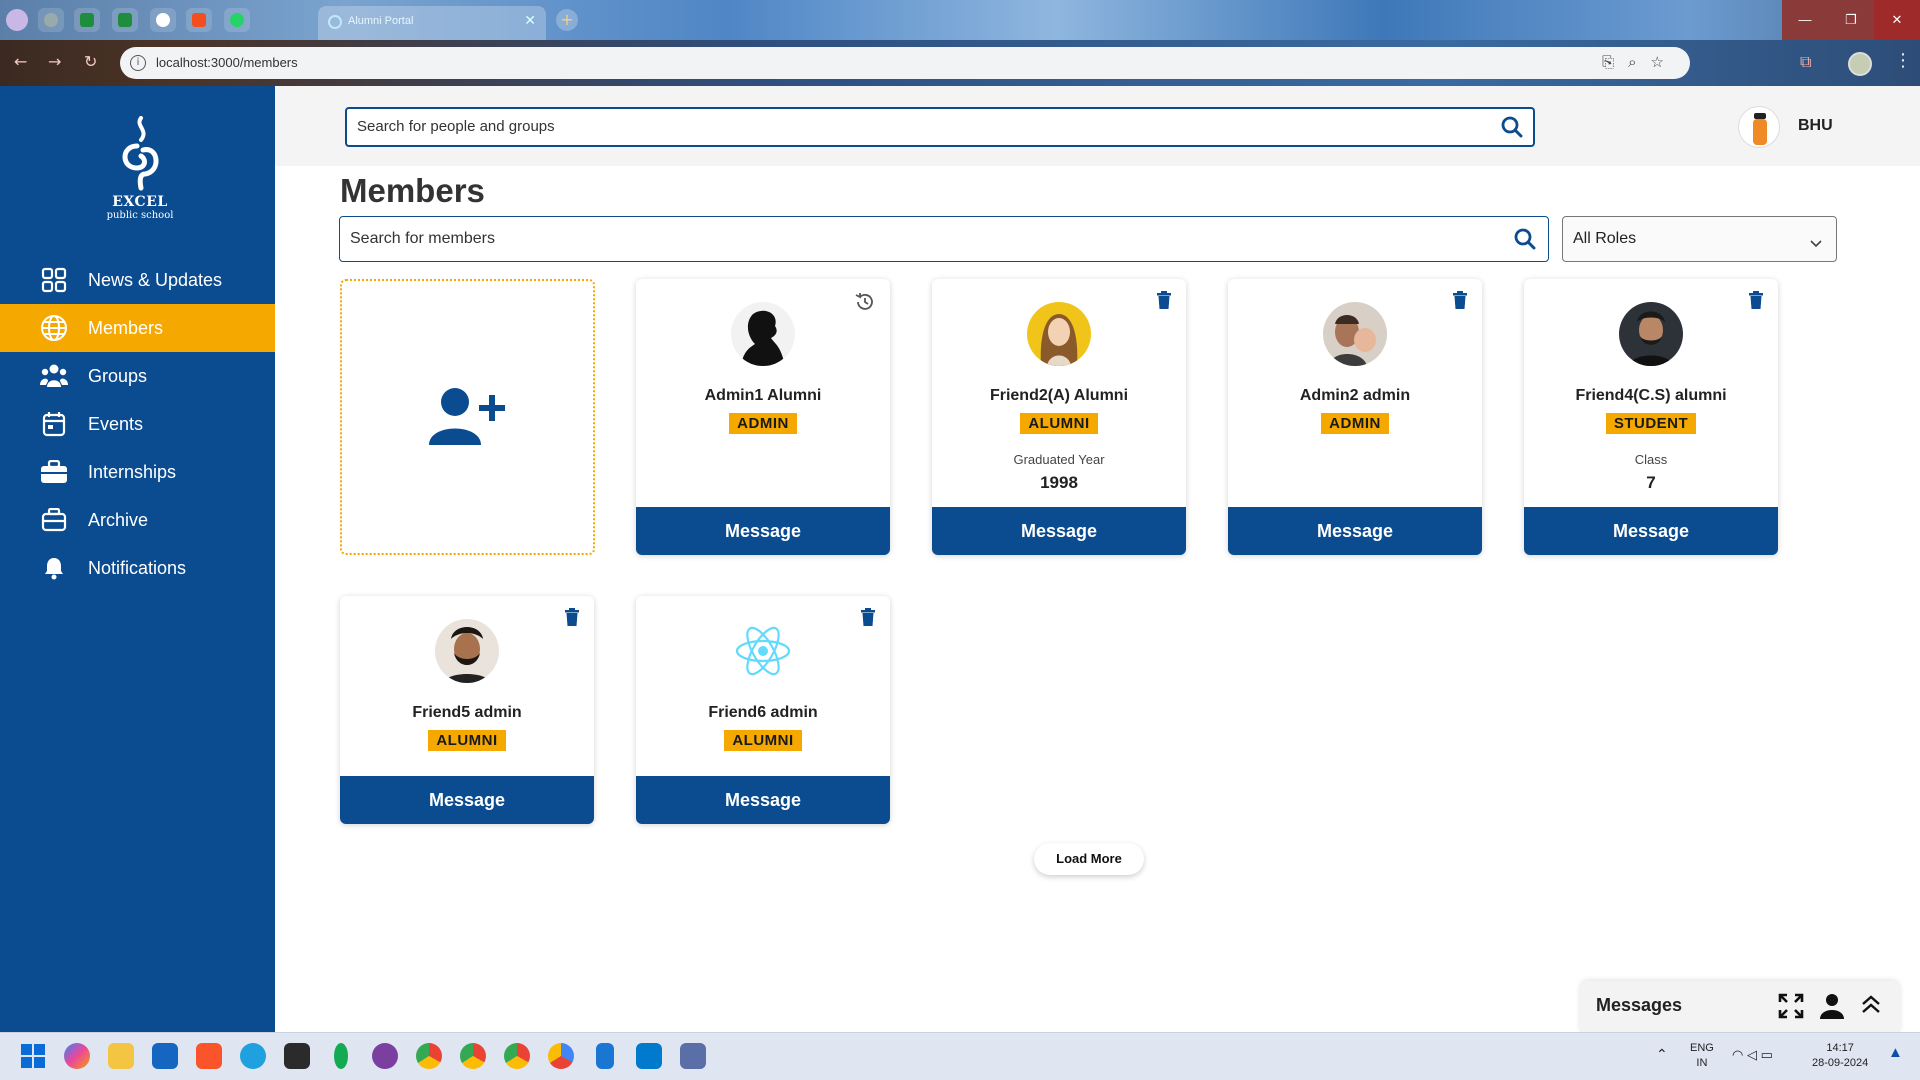 This screenshot has width=1920, height=1080. Describe the element at coordinates (138, 63) in the screenshot. I see `site-info-icon: i` at that location.